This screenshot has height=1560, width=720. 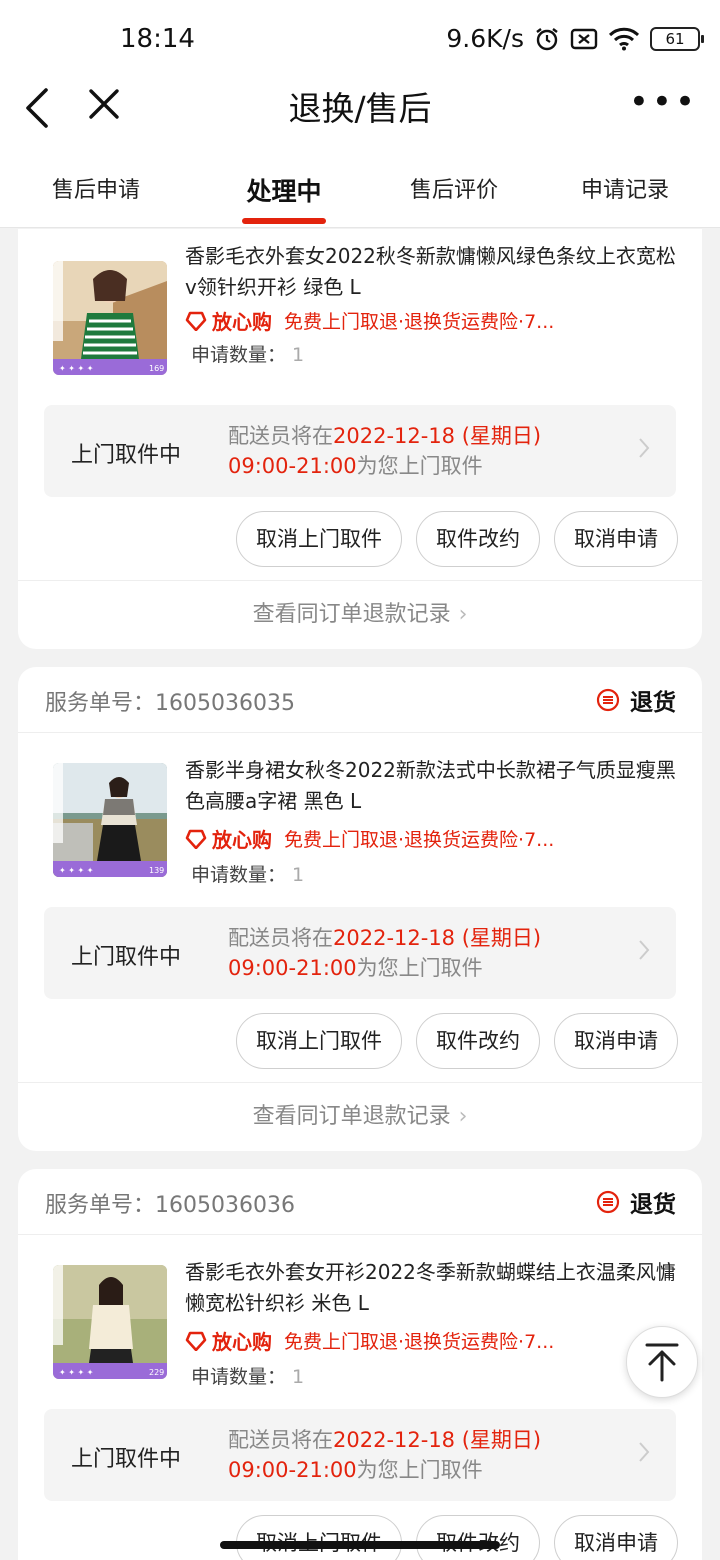 I want to click on status-bar: 18:14 9.6K/s 61, so click(x=360, y=40).